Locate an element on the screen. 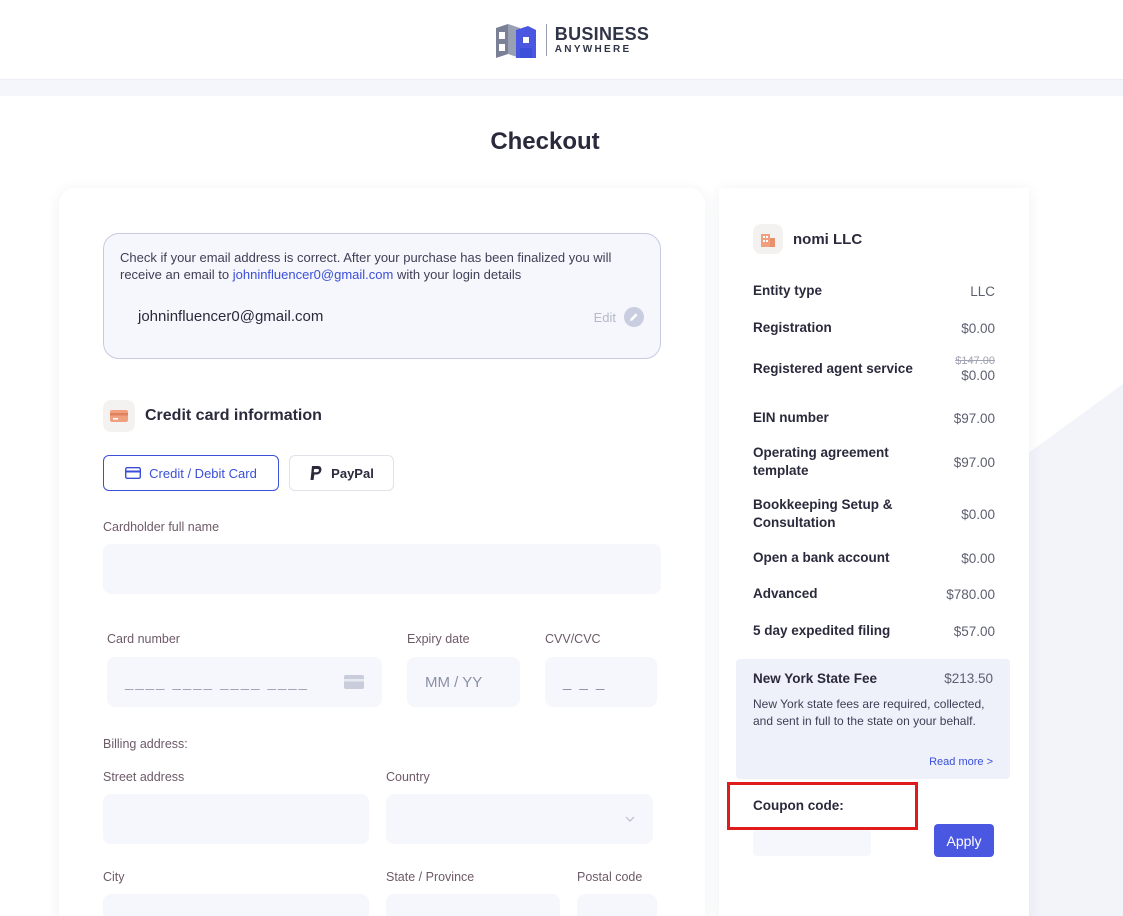 The image size is (1123, 916). country-select is located at coordinates (519, 819).